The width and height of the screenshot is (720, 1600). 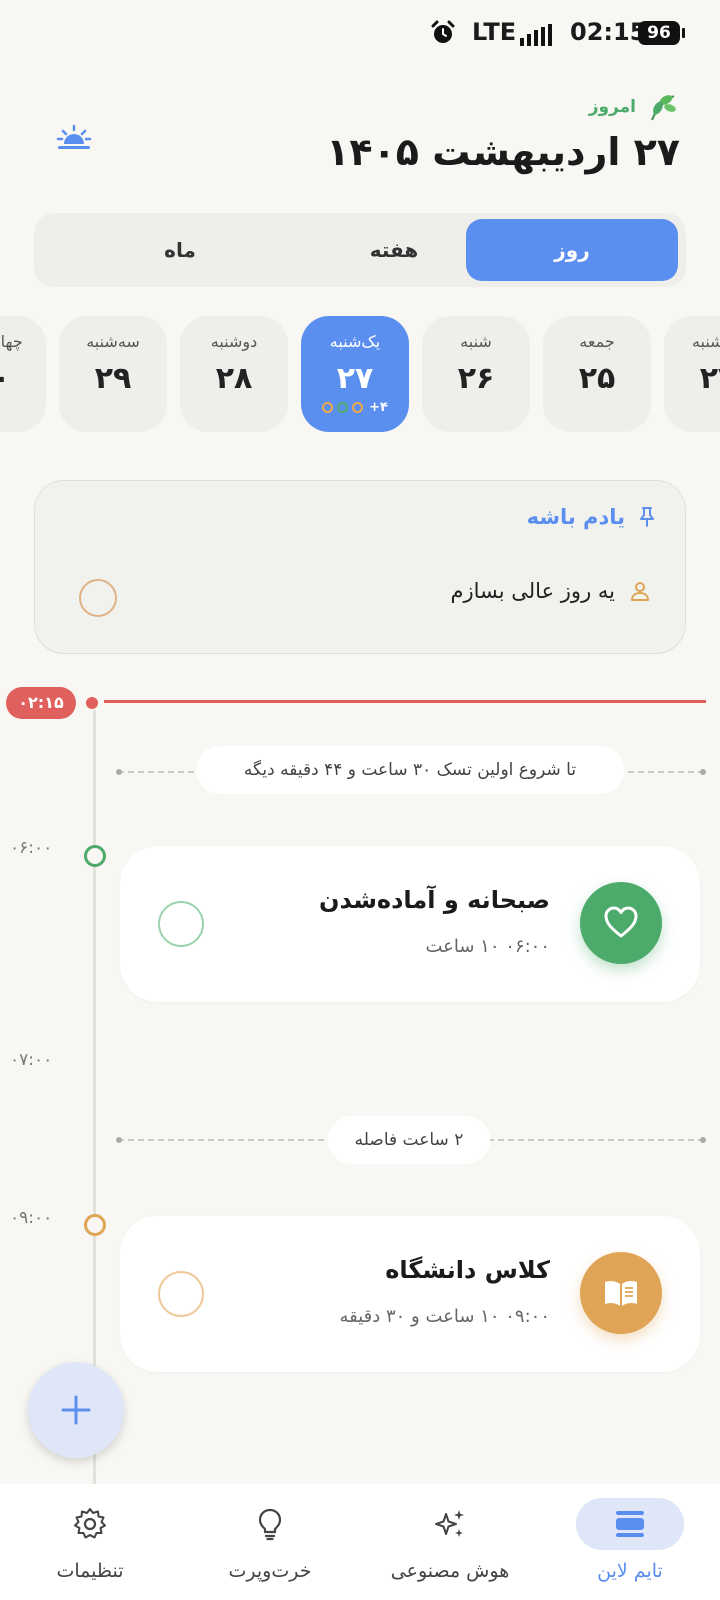 I want to click on nav-settings: تنظیمات, so click(x=90, y=1542).